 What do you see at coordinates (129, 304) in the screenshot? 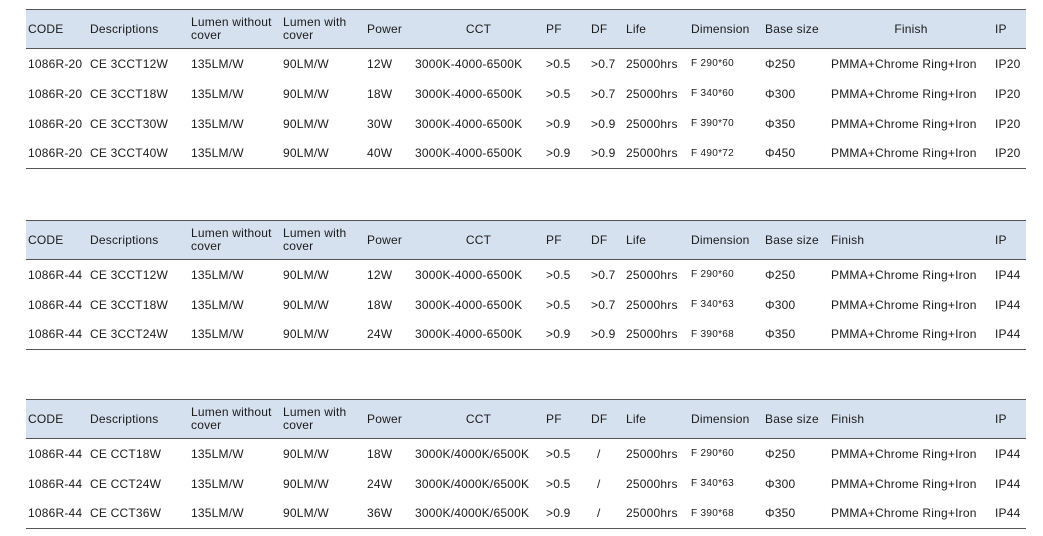
I see `cell-description: CE 3CCT18W` at bounding box center [129, 304].